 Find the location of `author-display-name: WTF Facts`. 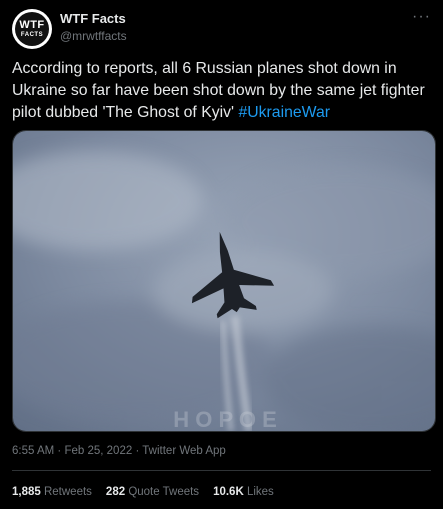

author-display-name: WTF Facts is located at coordinates (93, 18).